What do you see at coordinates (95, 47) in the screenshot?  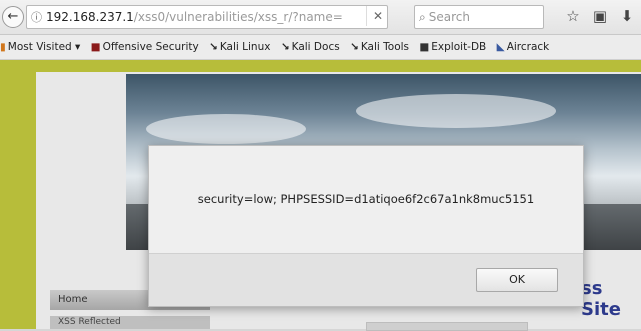 I see `offsec-icon: ■` at bounding box center [95, 47].